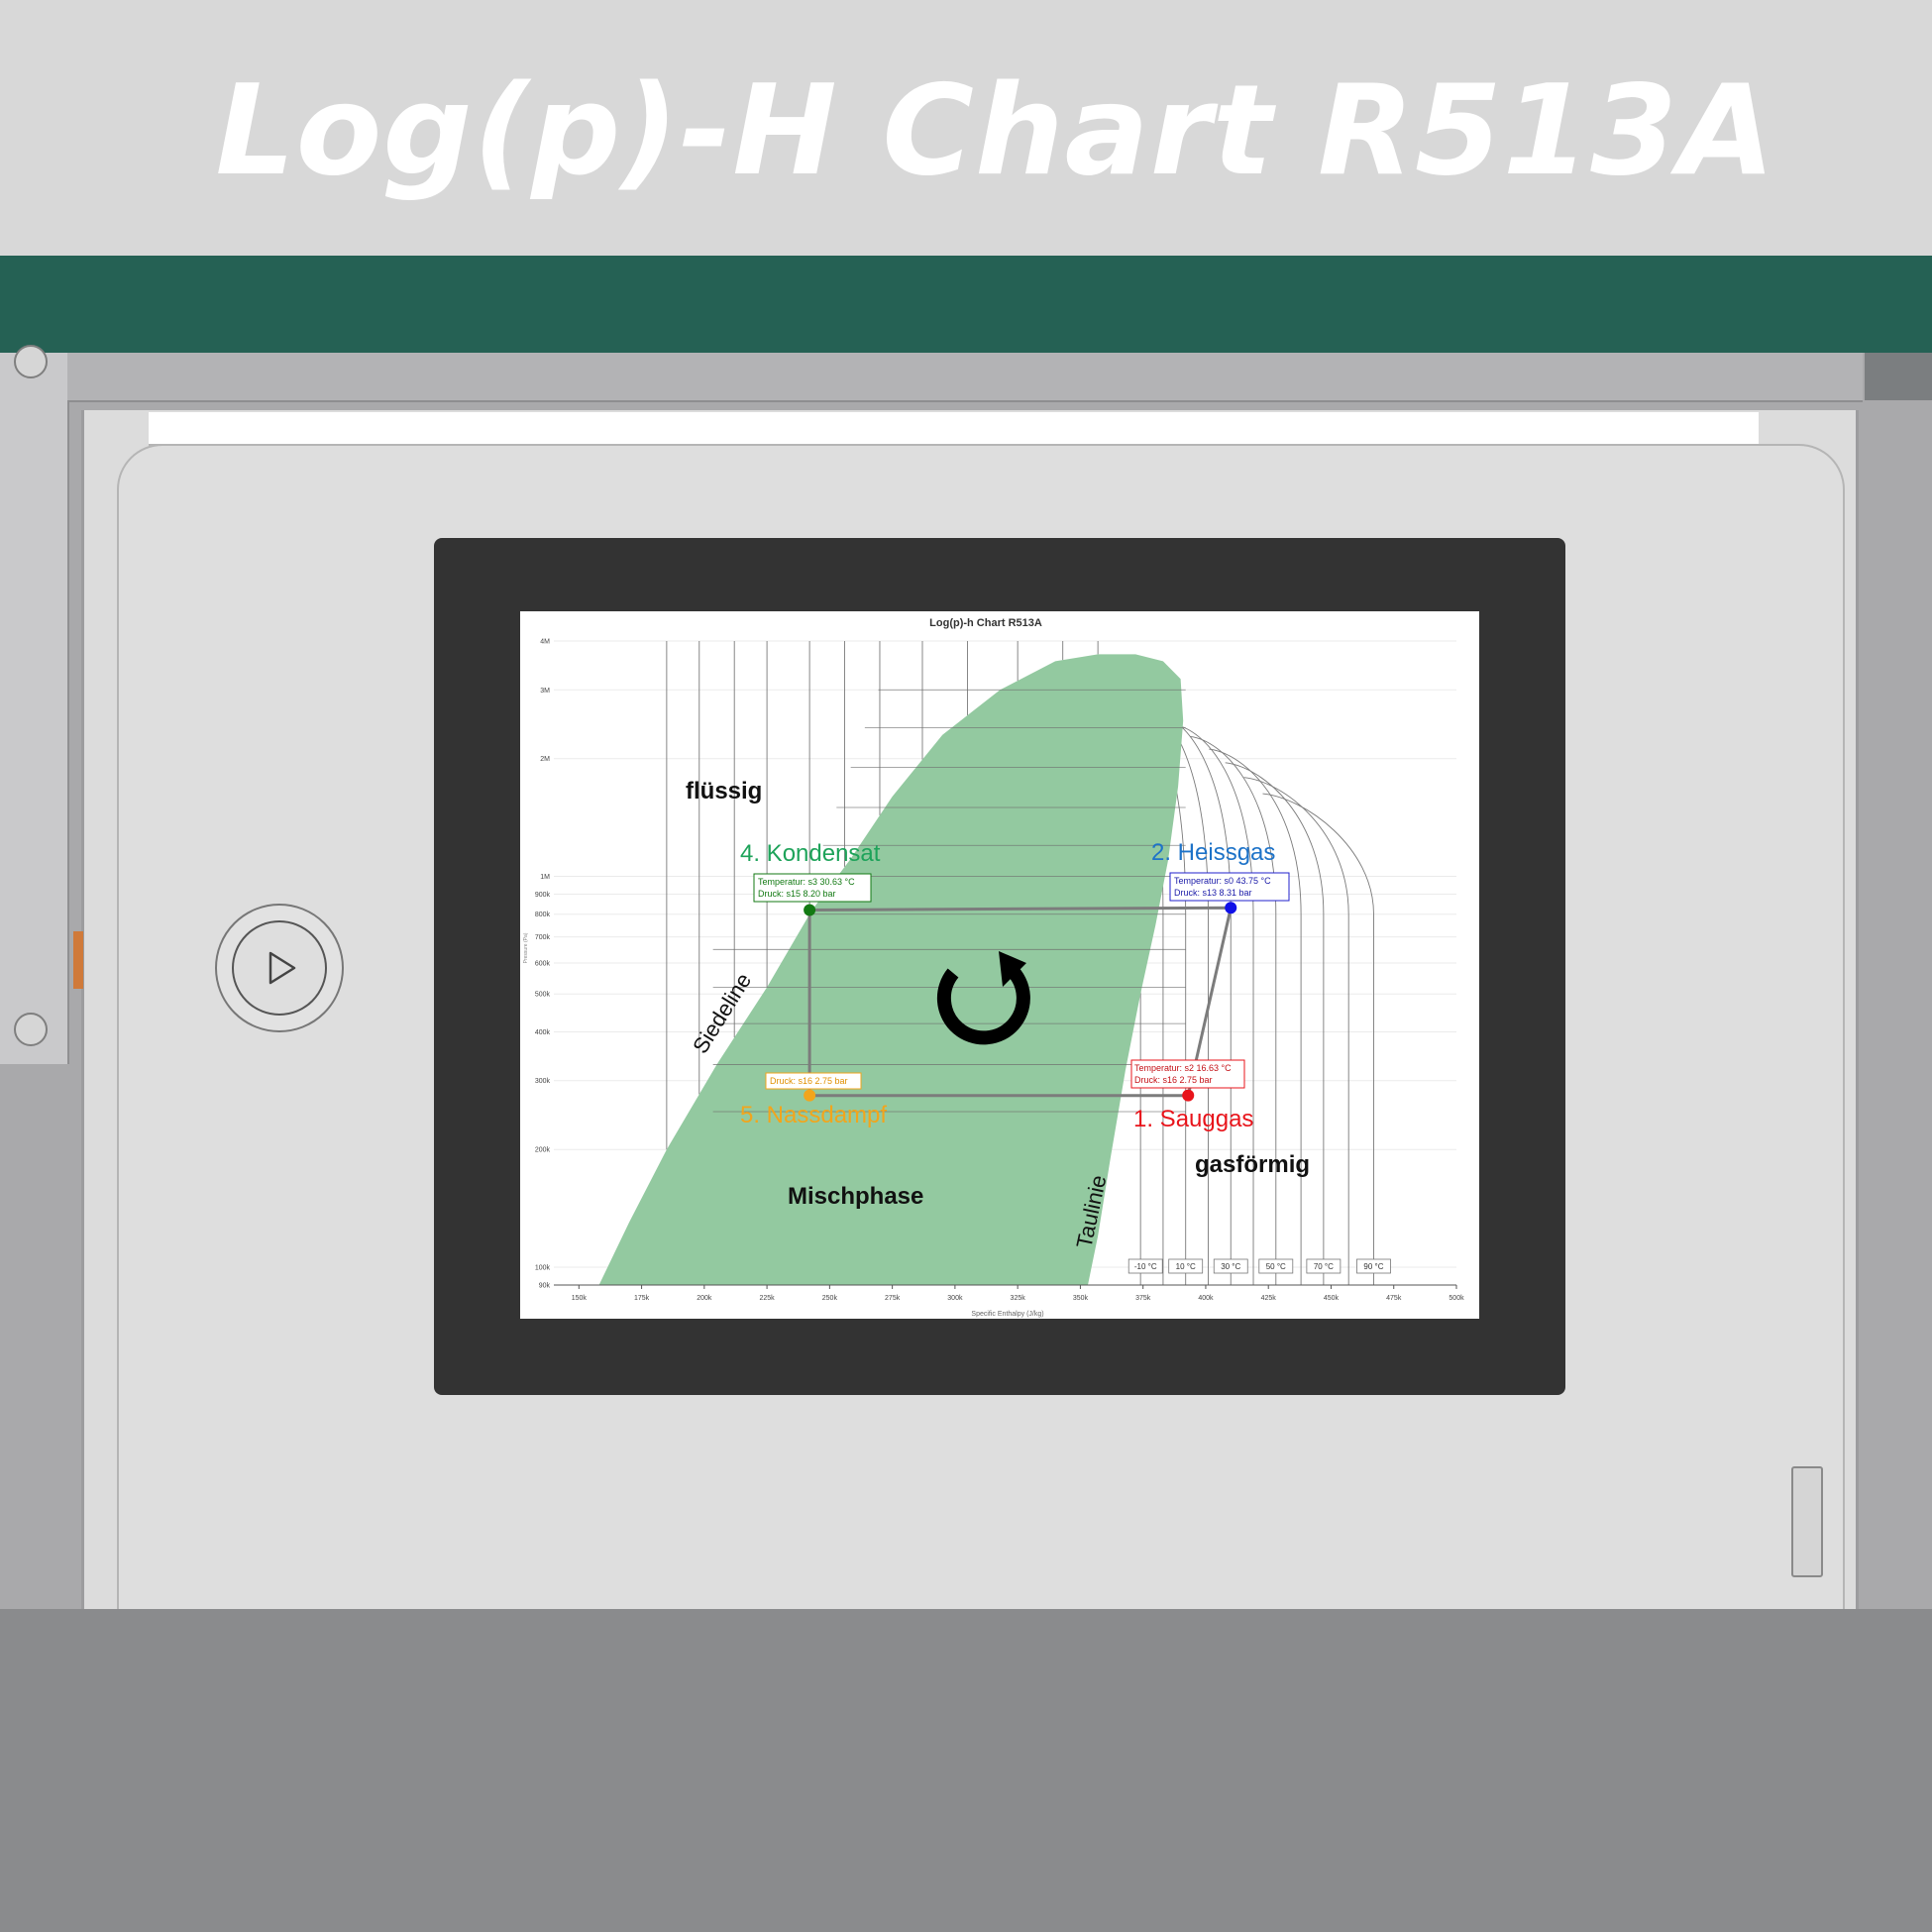 Image resolution: width=1932 pixels, height=1932 pixels. I want to click on y-tick-label: 4M, so click(545, 642).